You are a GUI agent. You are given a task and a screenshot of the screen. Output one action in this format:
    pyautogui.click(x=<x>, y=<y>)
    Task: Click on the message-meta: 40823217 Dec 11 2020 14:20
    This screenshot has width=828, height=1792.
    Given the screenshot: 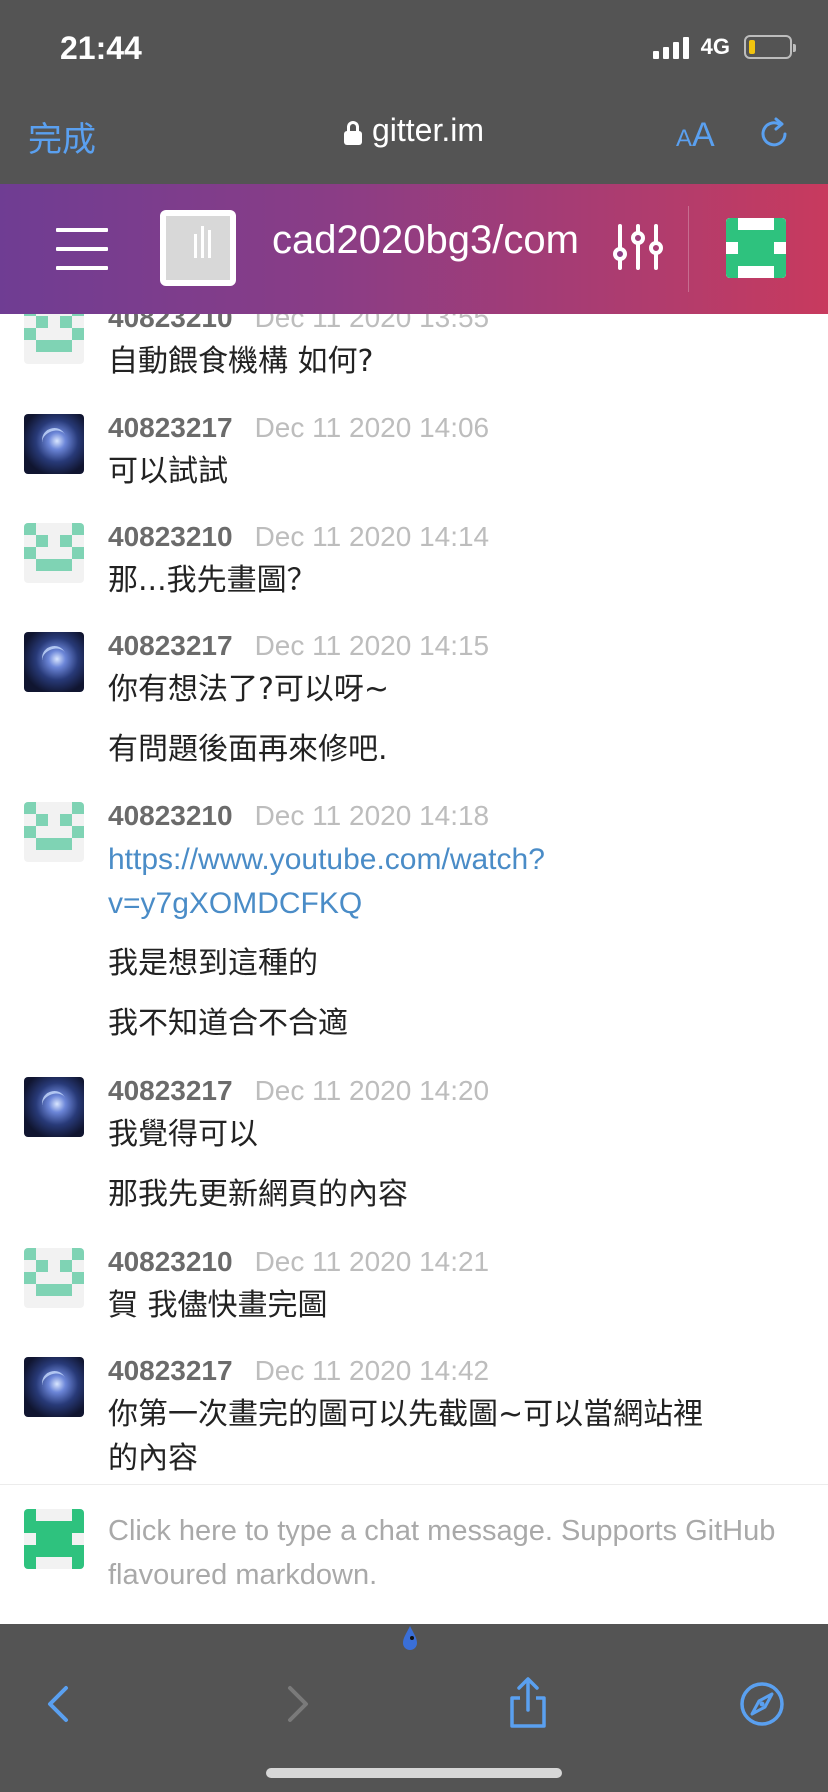 What is the action you would take?
    pyautogui.click(x=298, y=1091)
    